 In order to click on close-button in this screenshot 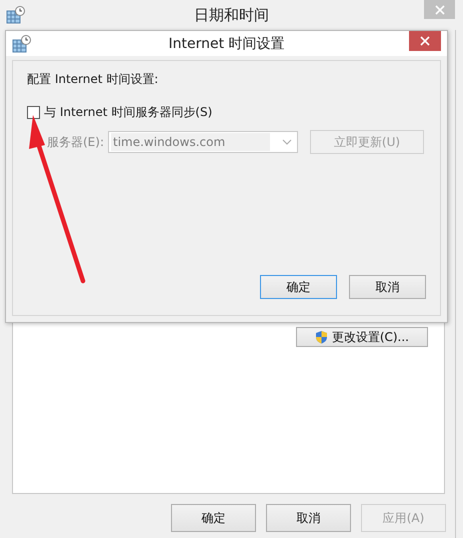, I will do `click(425, 41)`.